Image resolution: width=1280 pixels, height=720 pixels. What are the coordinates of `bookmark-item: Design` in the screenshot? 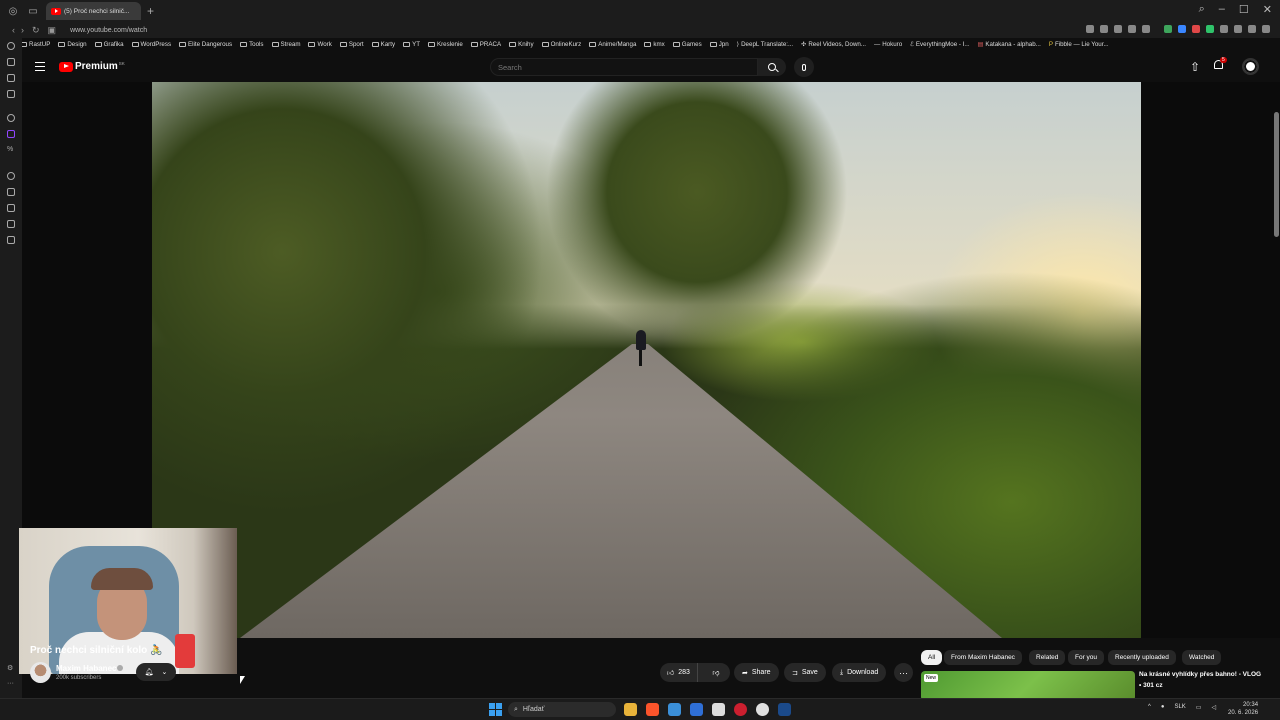 It's located at (72, 44).